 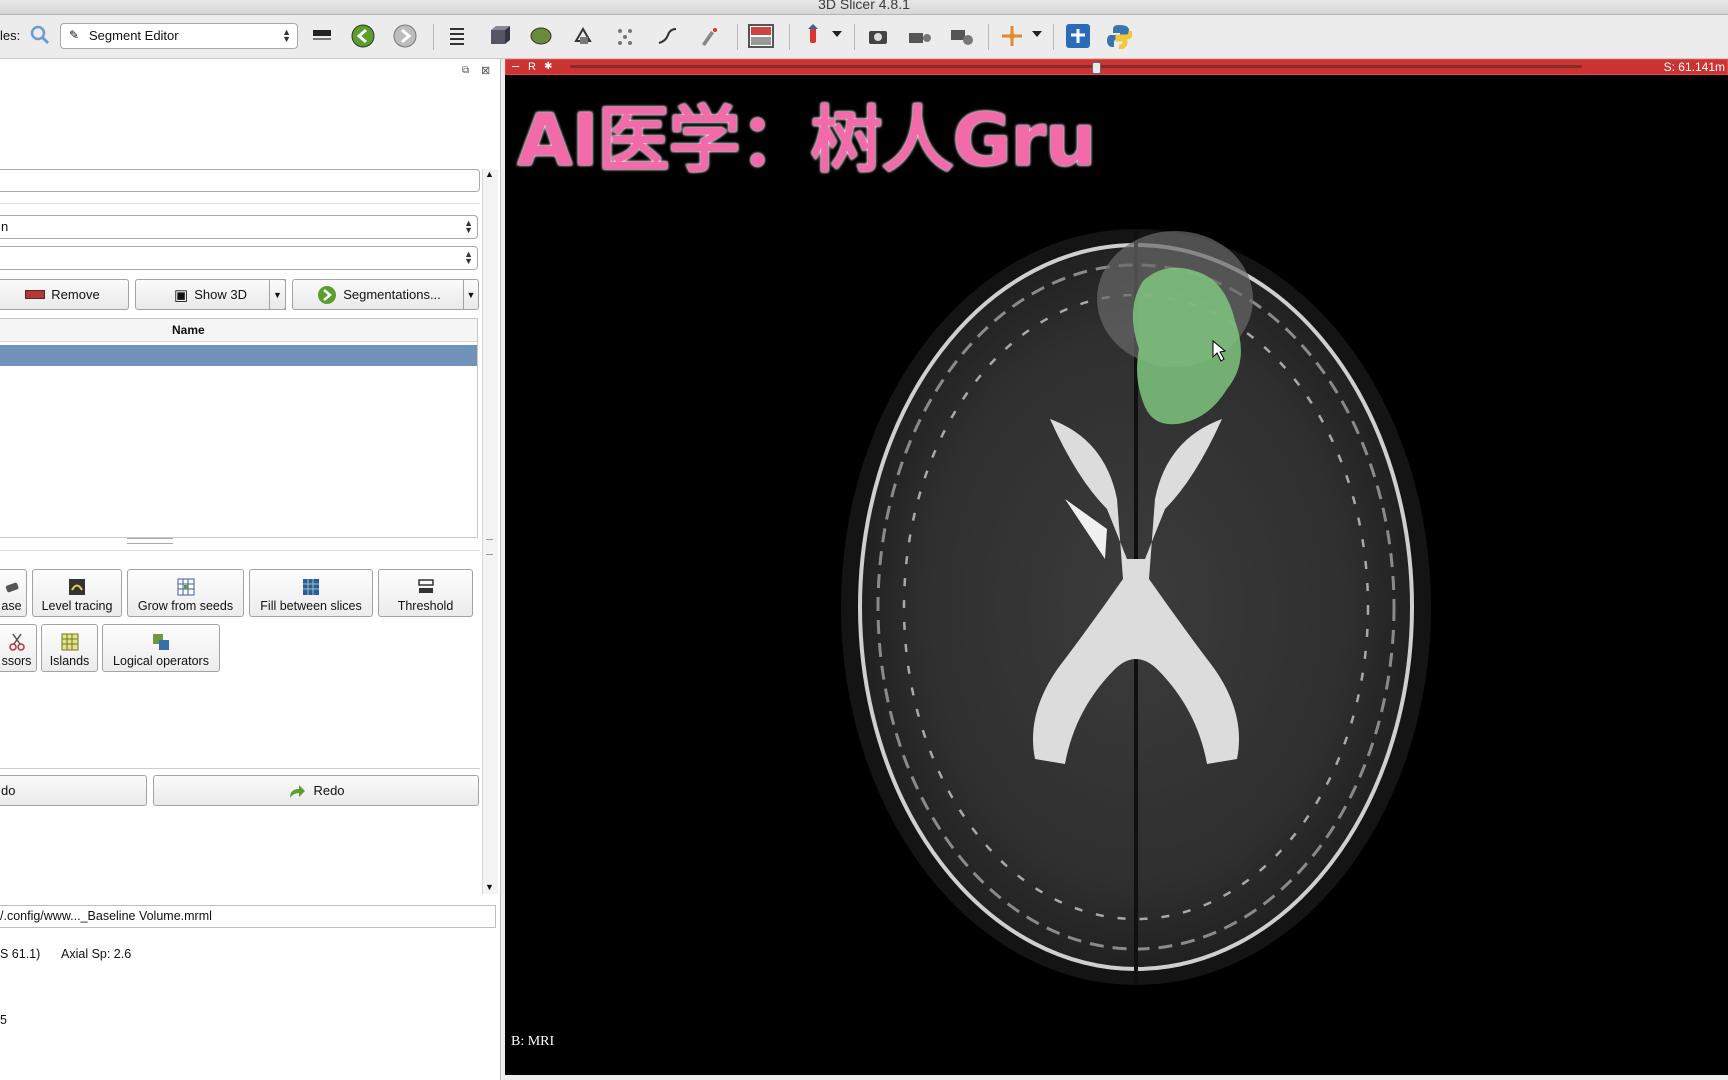 I want to click on effect-erase-button: ase, so click(x=13, y=593).